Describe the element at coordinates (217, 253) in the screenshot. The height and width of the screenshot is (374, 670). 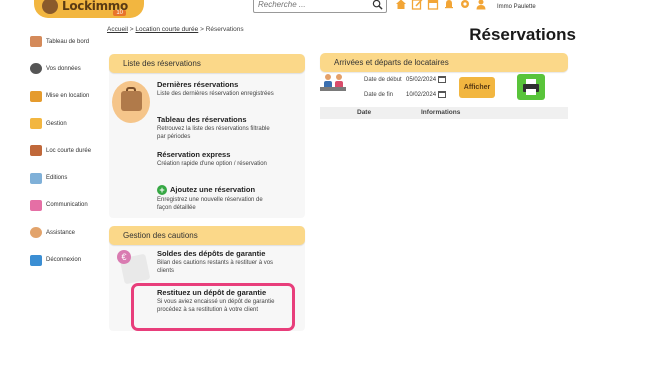
I see `deposit-balances-link: Soldes des dépôts de garantie` at that location.